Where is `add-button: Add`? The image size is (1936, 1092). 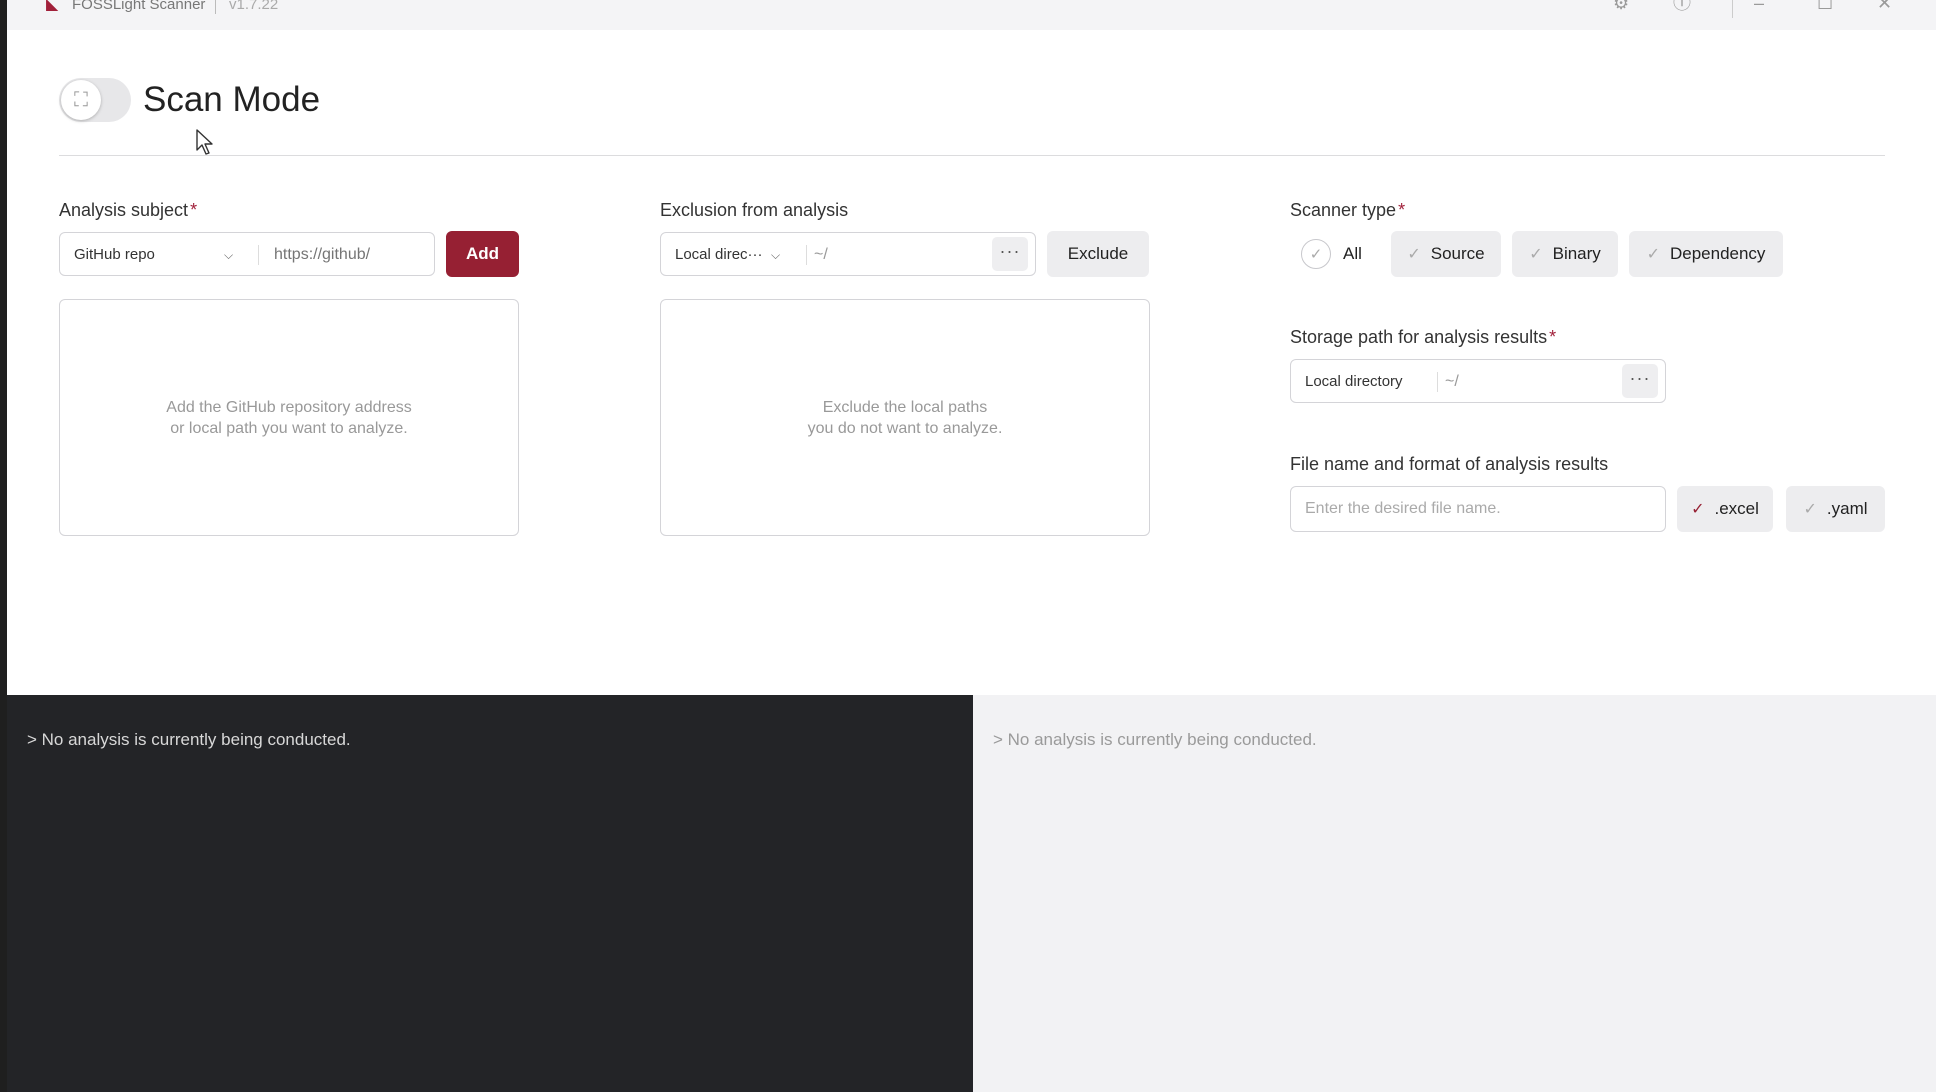 add-button: Add is located at coordinates (482, 254).